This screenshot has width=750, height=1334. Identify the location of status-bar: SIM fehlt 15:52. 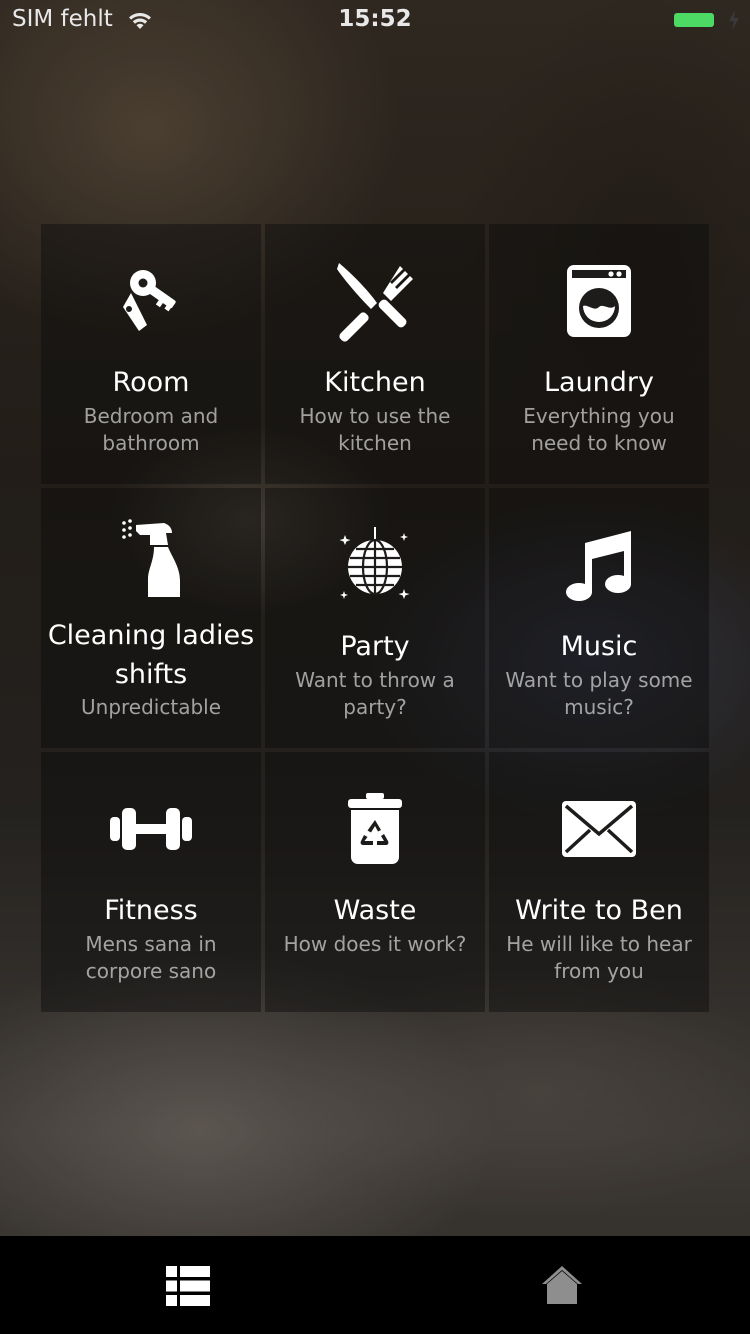
(375, 20).